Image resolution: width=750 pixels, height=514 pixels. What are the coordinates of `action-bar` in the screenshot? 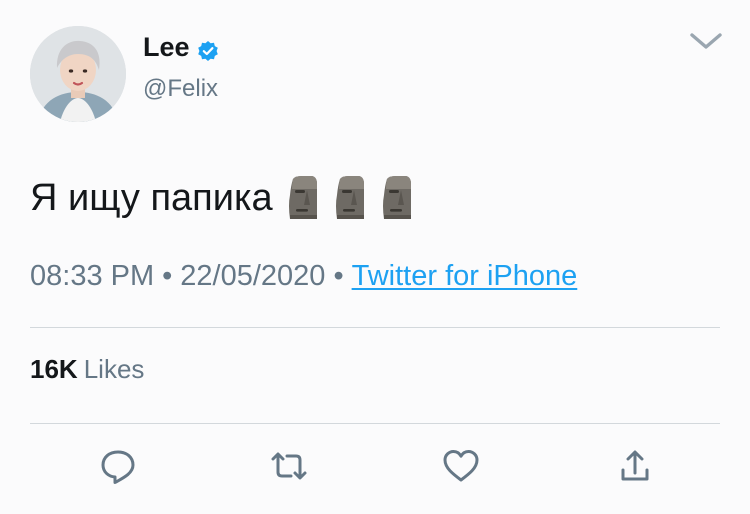 It's located at (375, 467).